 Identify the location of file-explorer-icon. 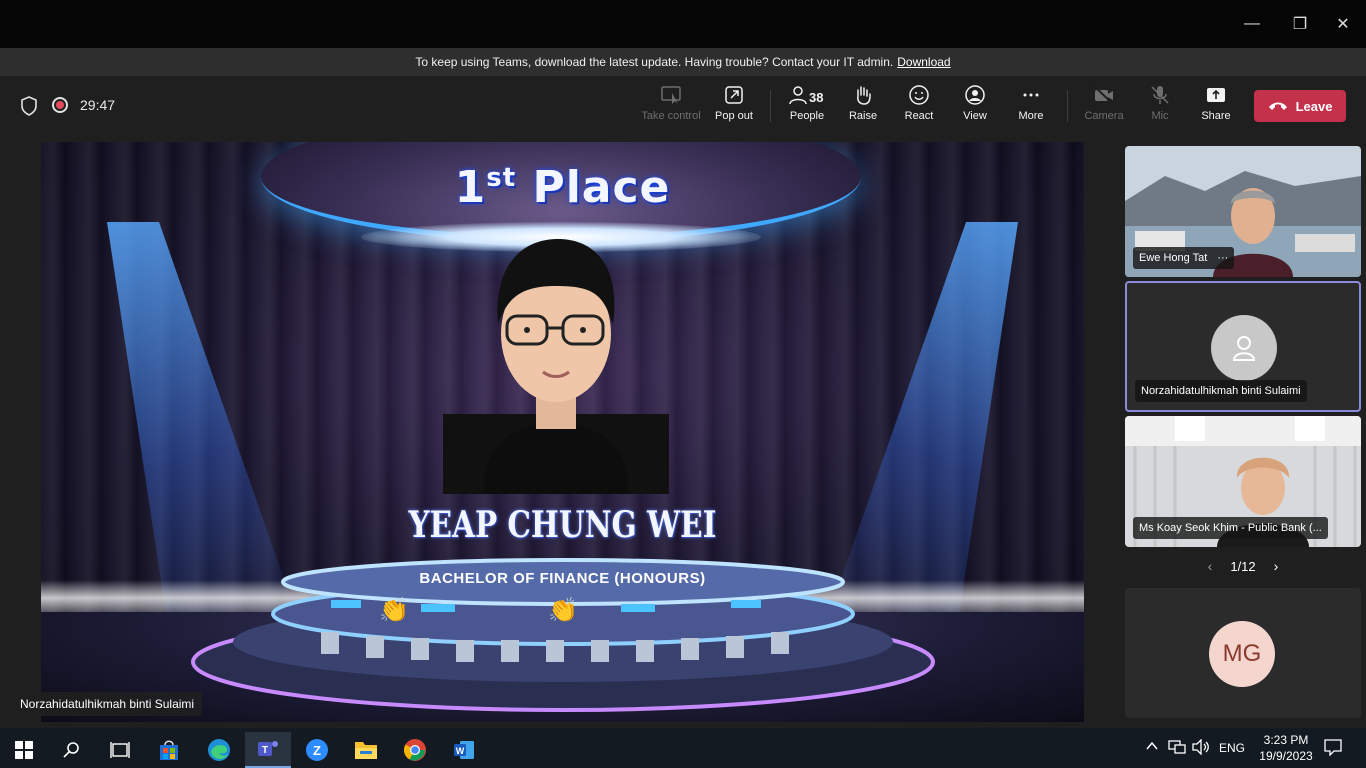
(366, 750).